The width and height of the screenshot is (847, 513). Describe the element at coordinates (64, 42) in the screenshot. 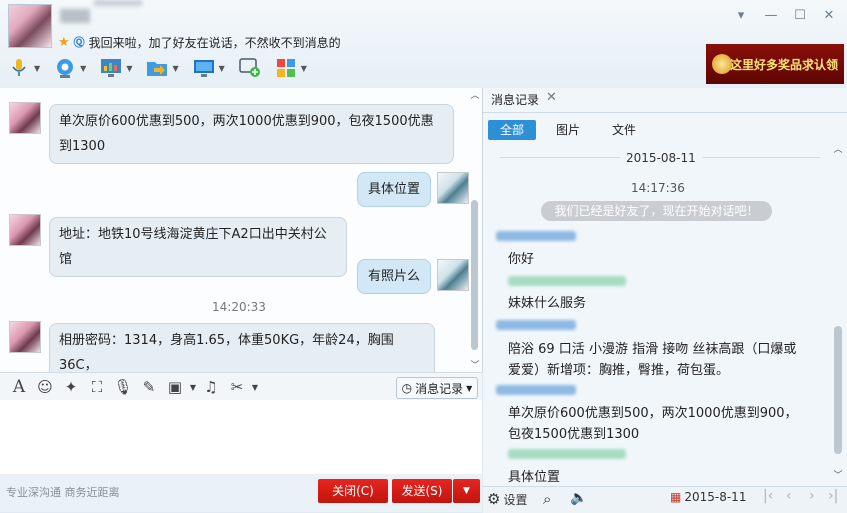

I see `star-icon: ★` at that location.